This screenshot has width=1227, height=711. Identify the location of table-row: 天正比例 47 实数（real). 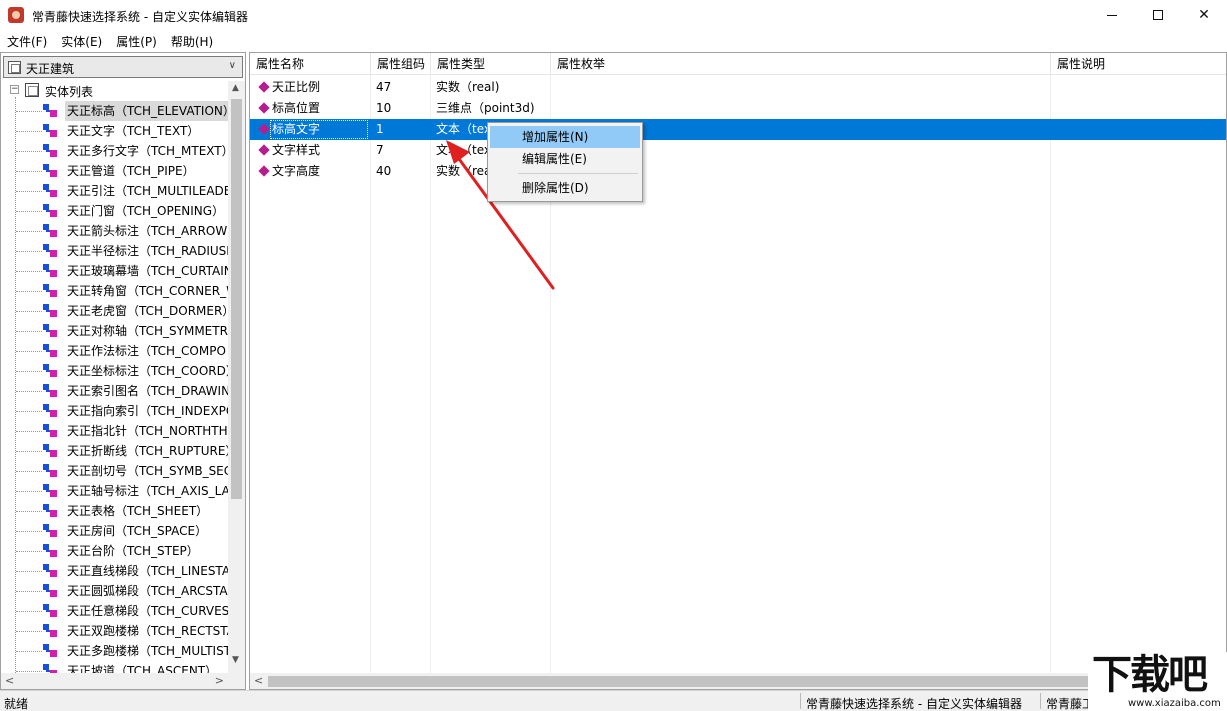
(738, 87).